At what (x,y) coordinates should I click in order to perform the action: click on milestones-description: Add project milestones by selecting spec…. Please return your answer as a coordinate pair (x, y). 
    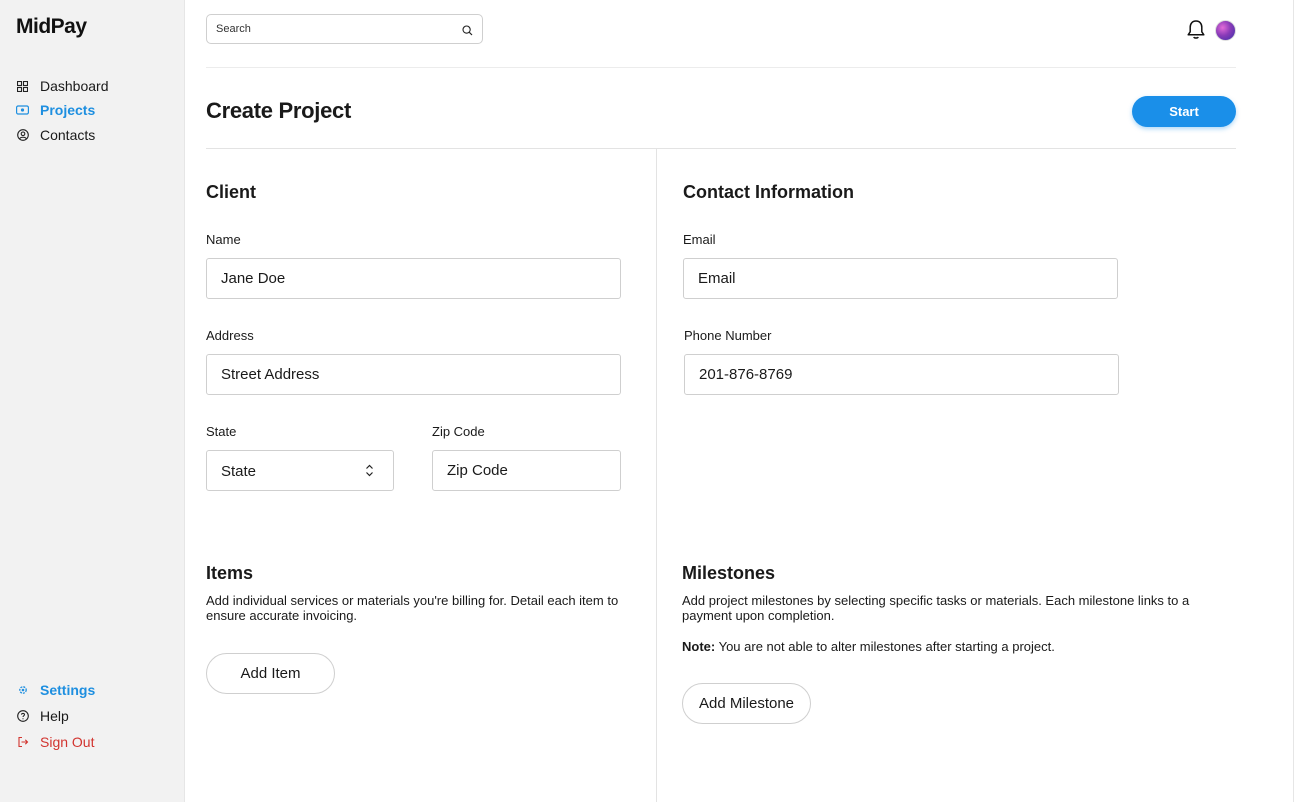
    Looking at the image, I should click on (936, 608).